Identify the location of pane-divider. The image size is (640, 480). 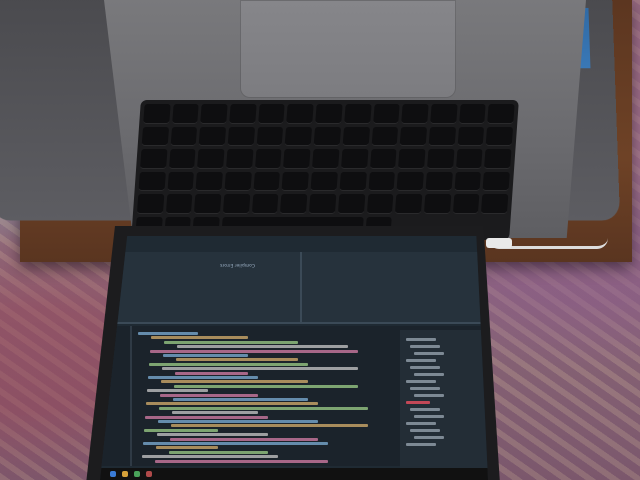
(301, 287).